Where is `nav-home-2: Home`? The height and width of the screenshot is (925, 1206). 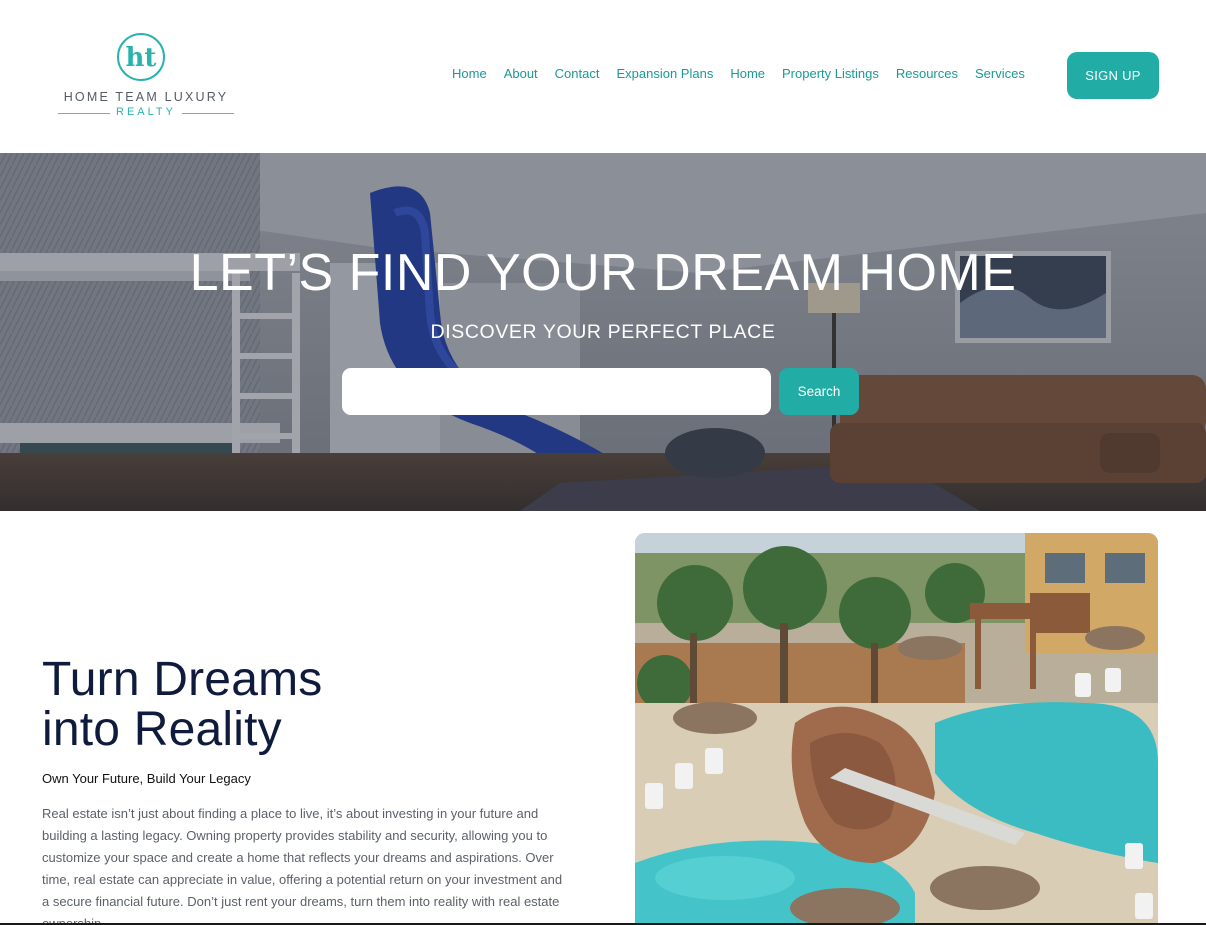
nav-home-2: Home is located at coordinates (747, 75).